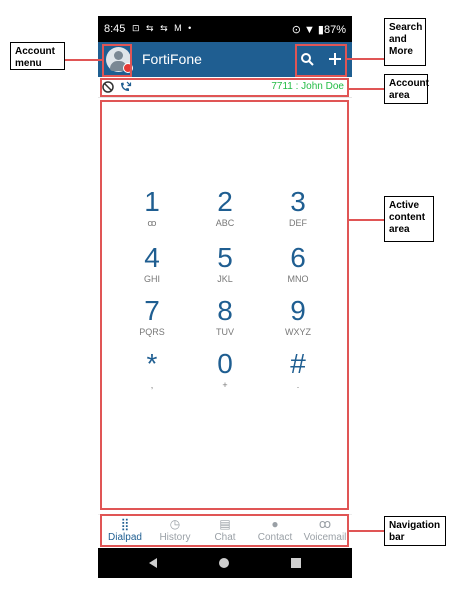  I want to click on account-area-label: Account area, so click(406, 89).